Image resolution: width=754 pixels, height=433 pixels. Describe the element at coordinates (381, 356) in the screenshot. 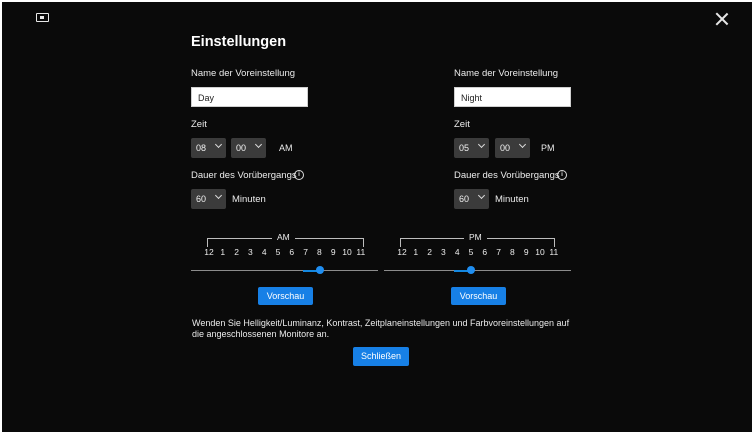

I see `close-button: Schließen` at that location.